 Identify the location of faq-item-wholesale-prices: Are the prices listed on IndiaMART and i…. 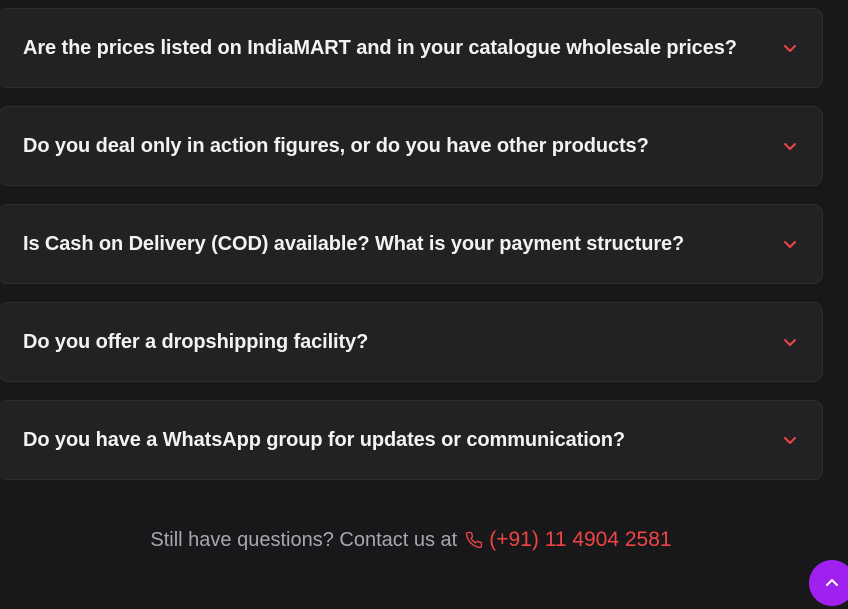
(411, 48).